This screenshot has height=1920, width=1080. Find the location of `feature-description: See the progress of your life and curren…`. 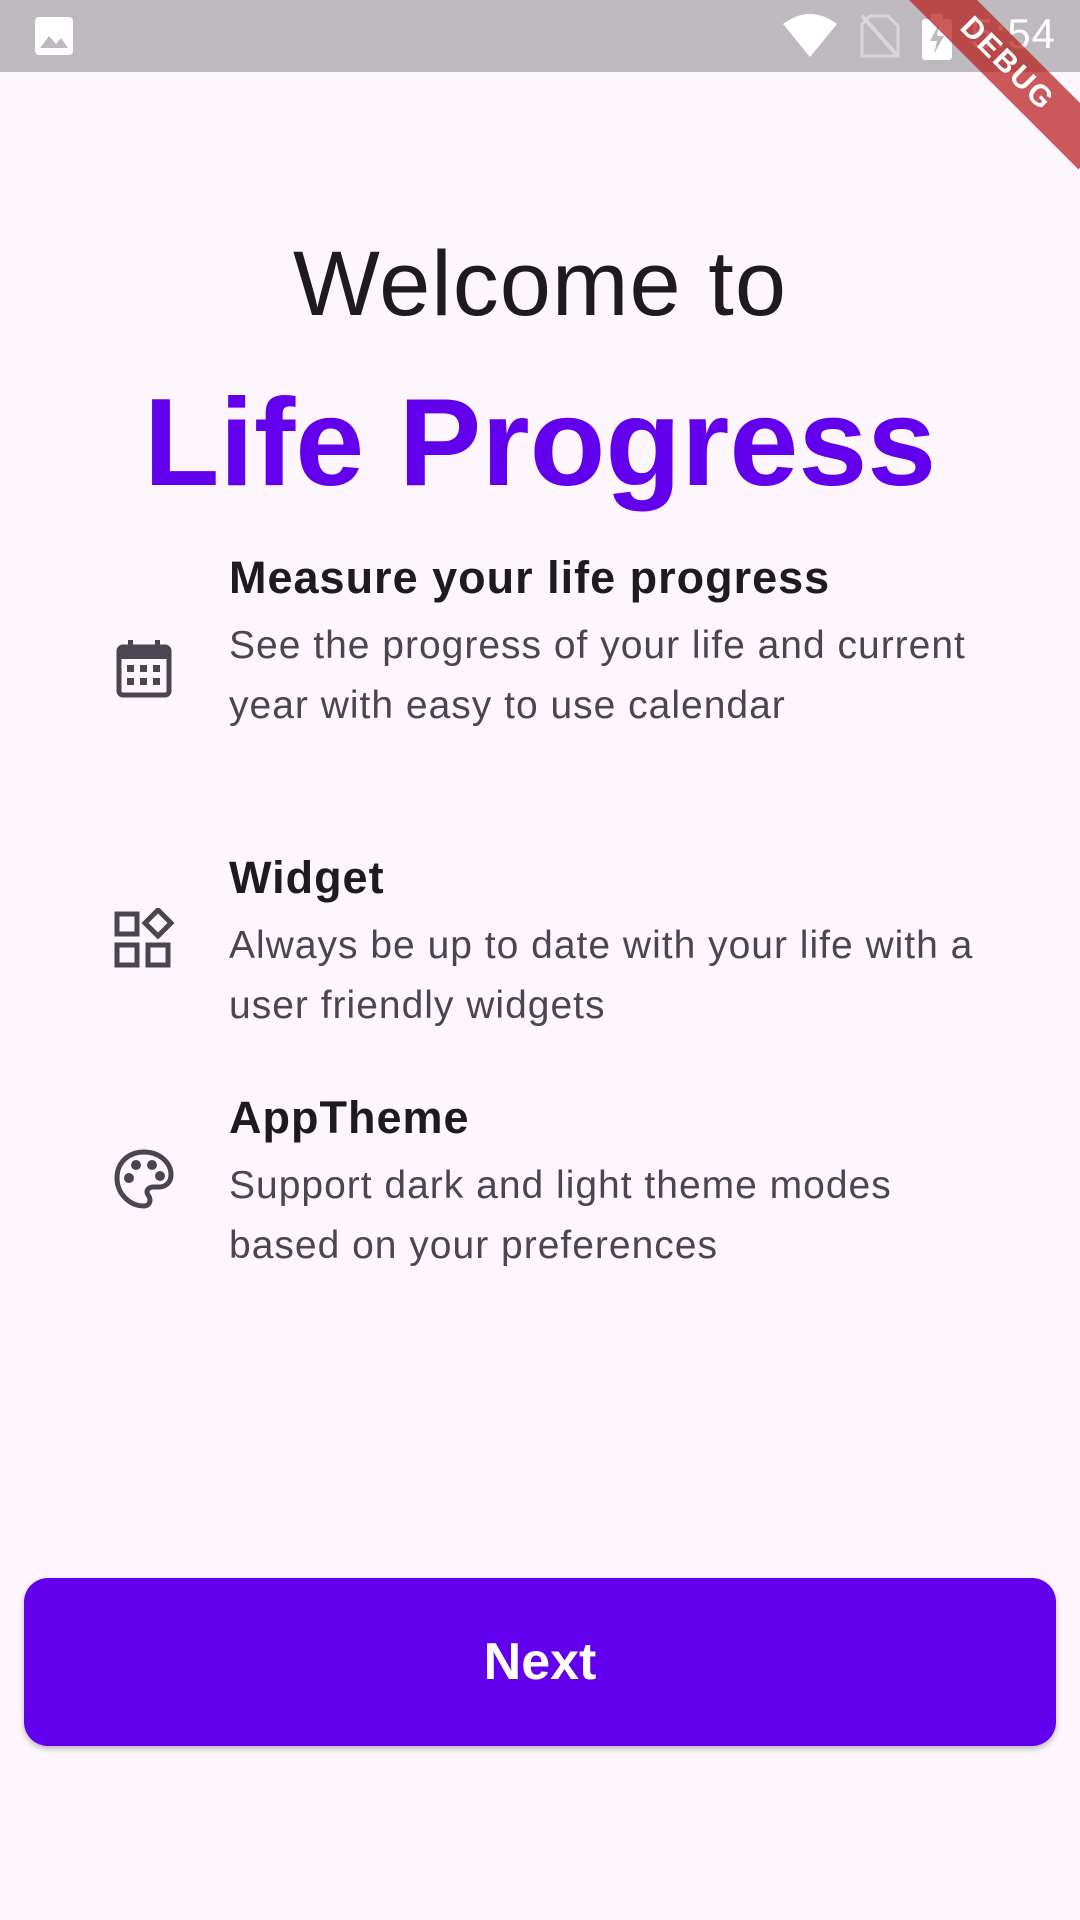

feature-description: See the progress of your life and curren… is located at coordinates (597, 675).